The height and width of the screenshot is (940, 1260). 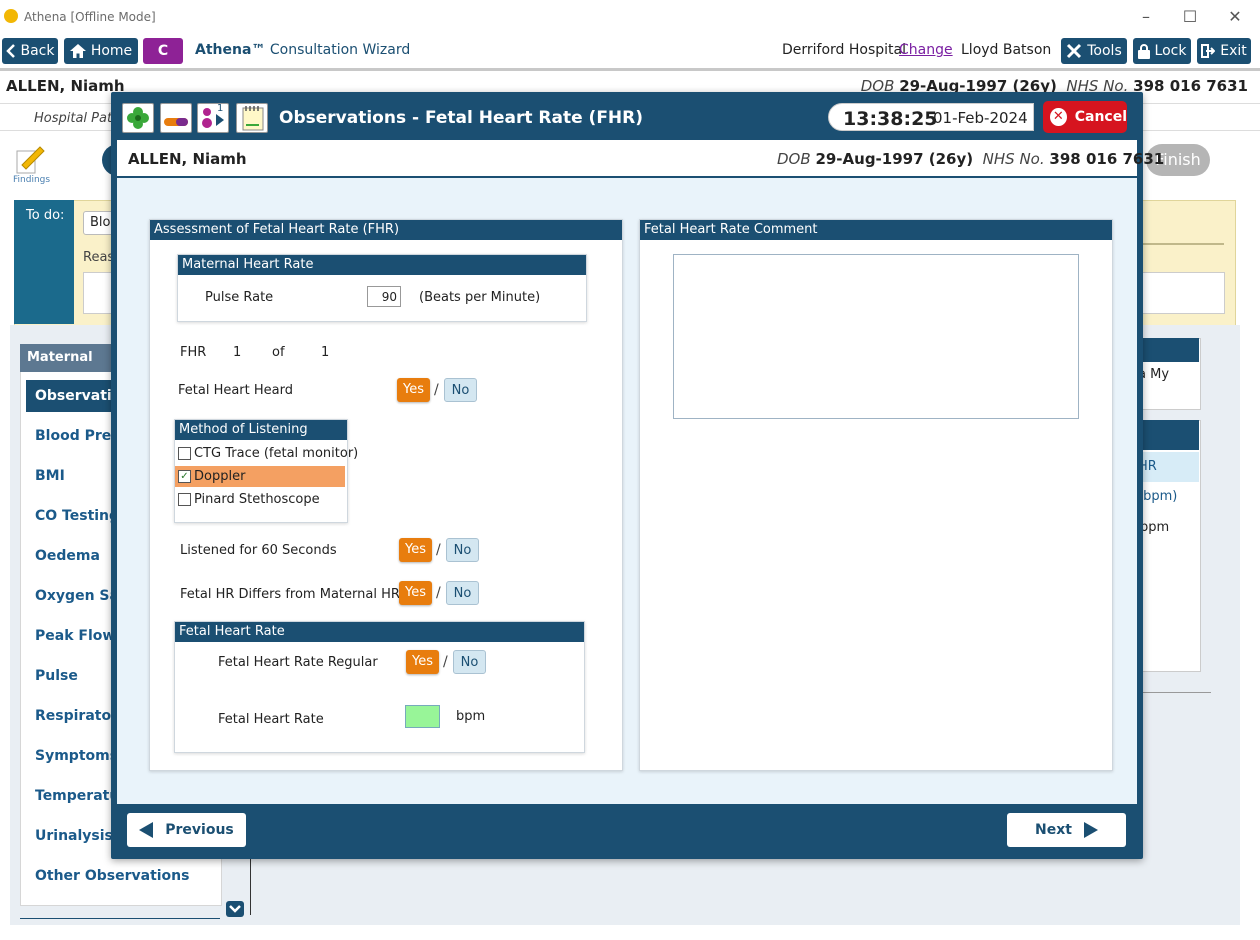 I want to click on user-name: Lloyd Batson, so click(x=1006, y=50).